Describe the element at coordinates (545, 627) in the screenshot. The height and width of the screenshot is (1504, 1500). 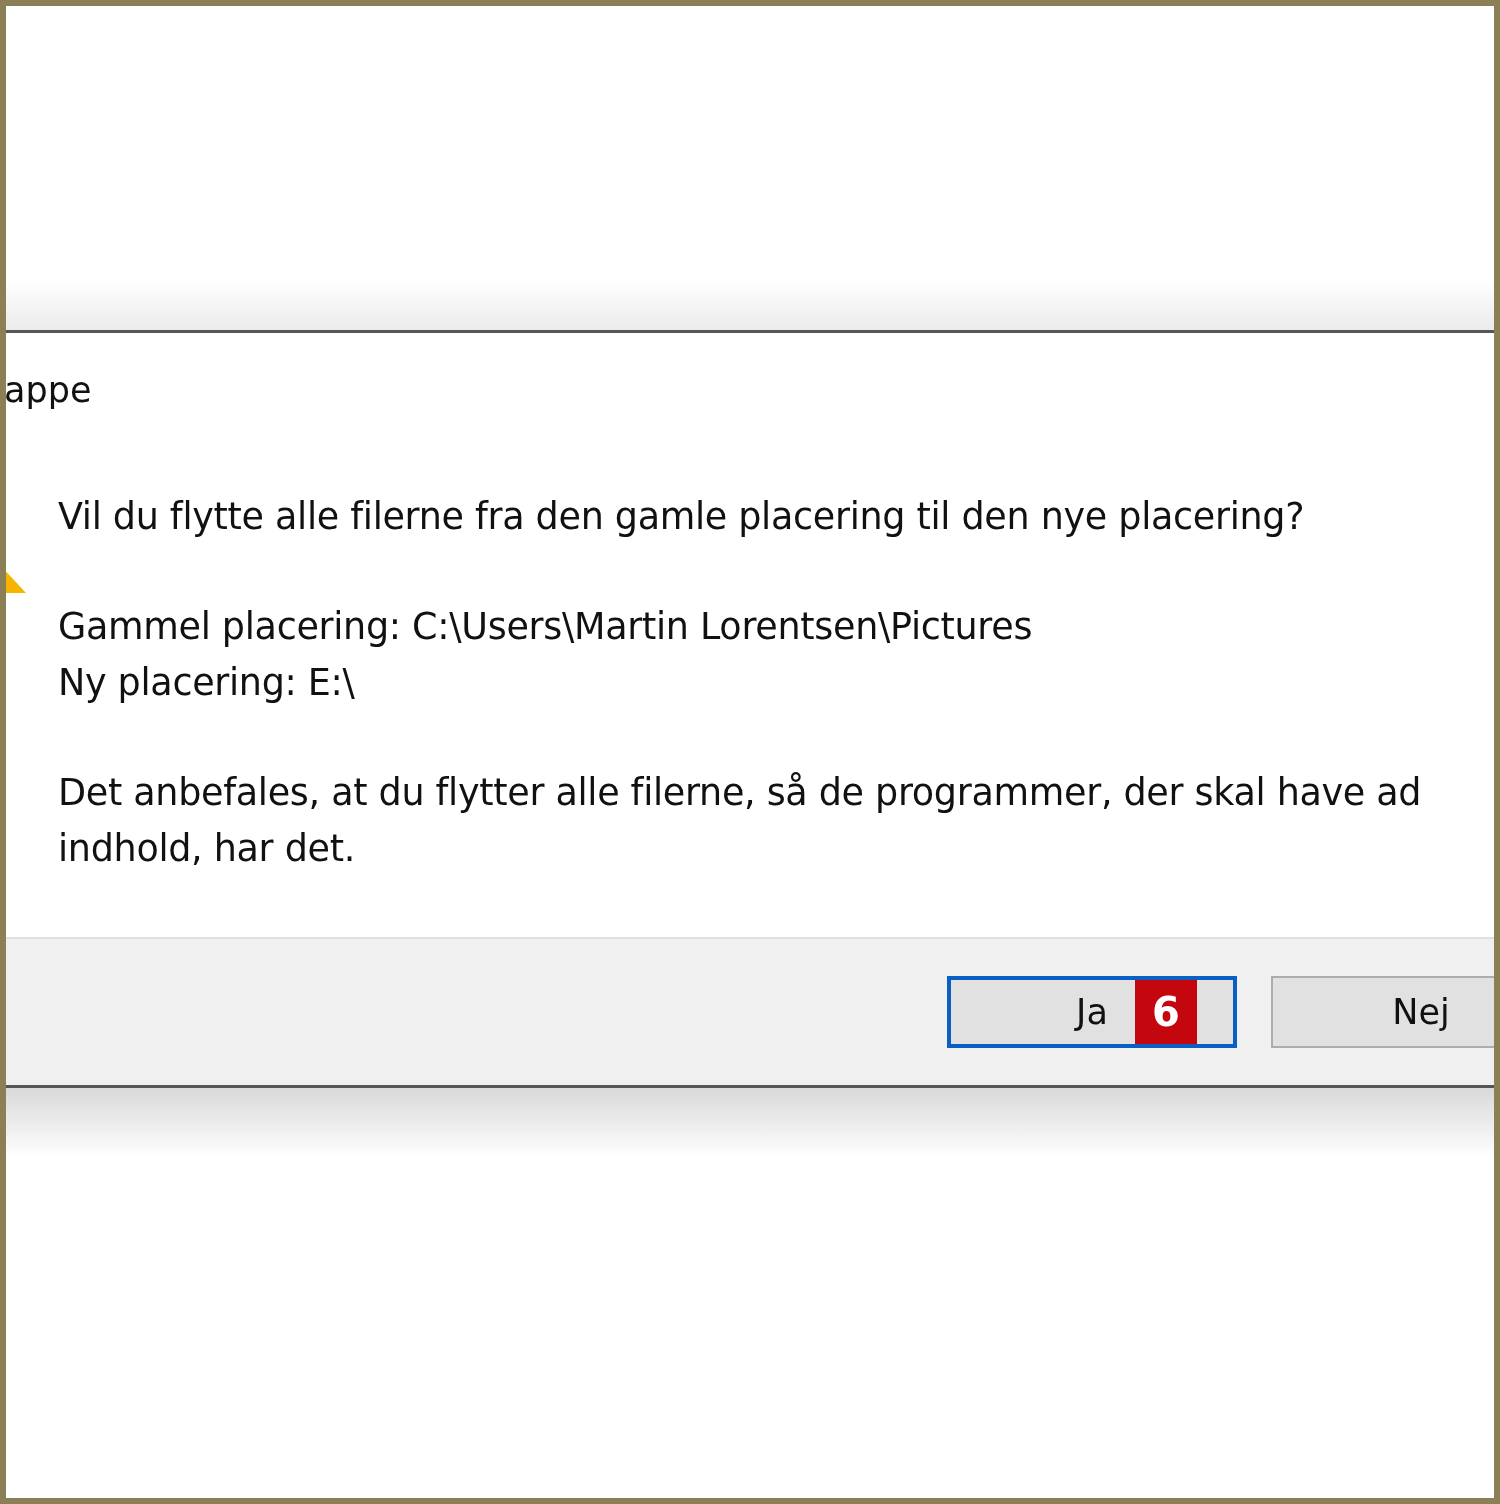
I see `location-text: Gammel placering: C:\Users\Martin Lorentsen\Pictures` at that location.